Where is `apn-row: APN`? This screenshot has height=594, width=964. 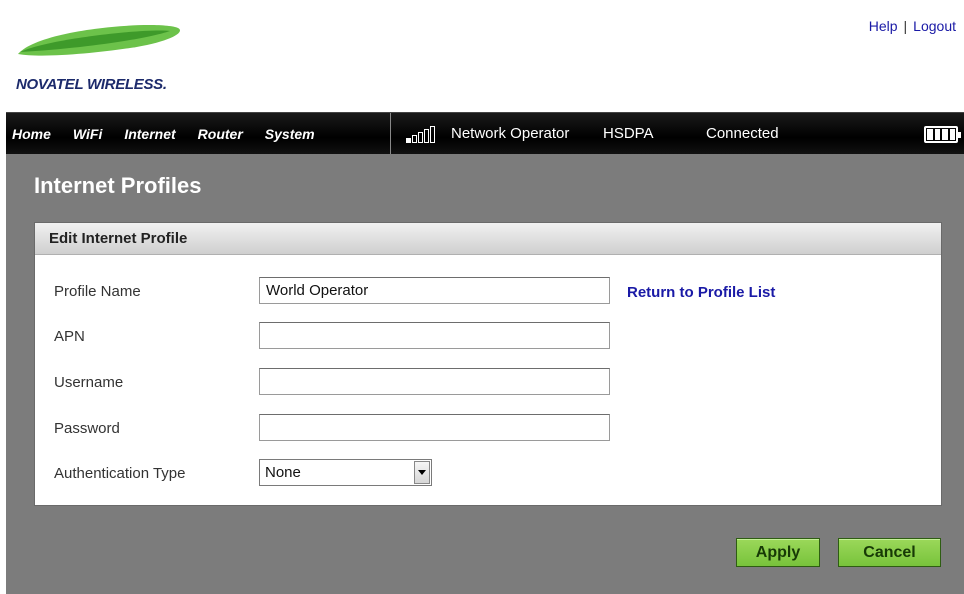 apn-row: APN is located at coordinates (488, 337).